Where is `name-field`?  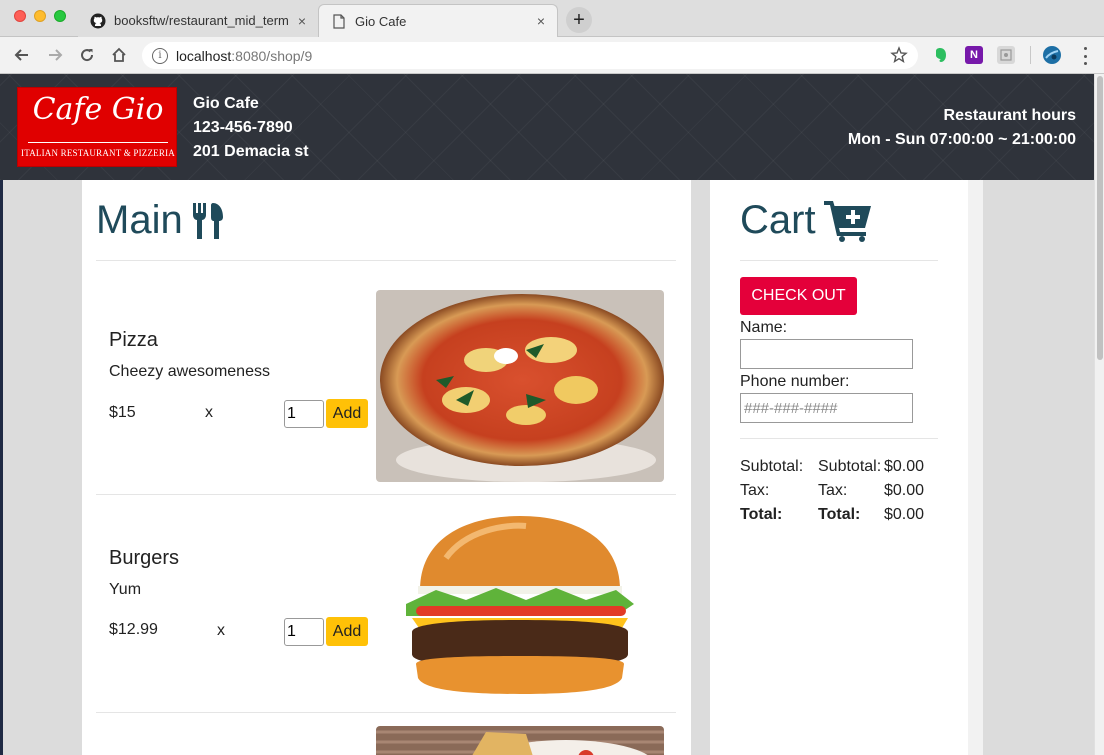
name-field is located at coordinates (826, 354).